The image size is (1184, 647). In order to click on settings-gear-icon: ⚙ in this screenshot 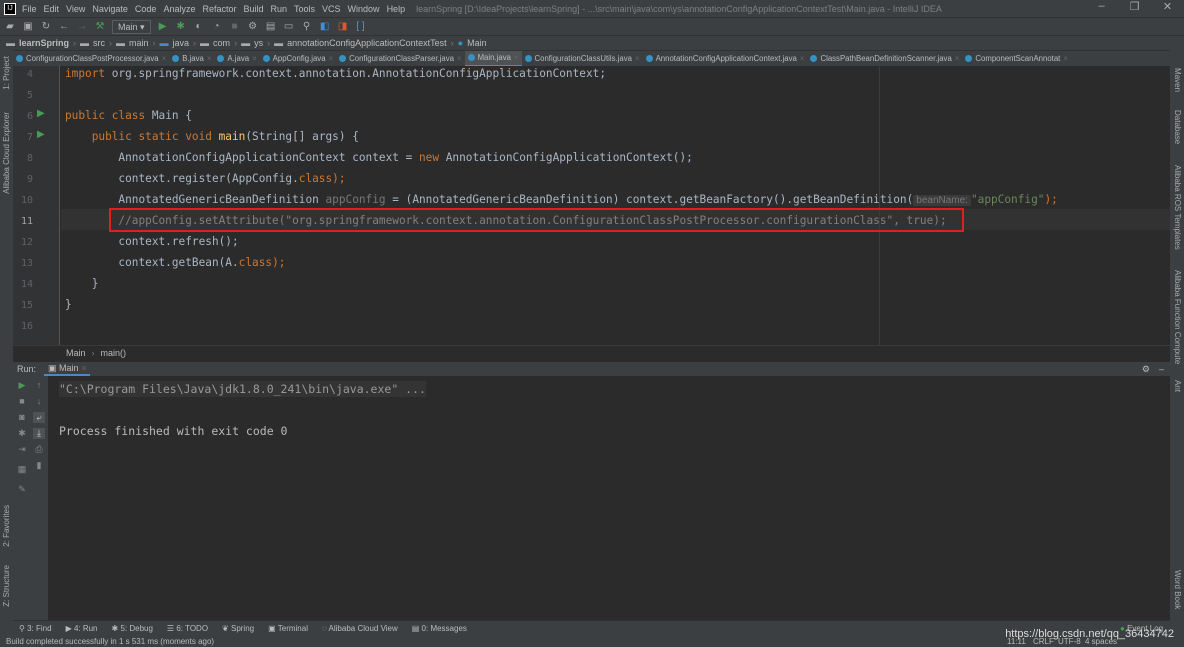, I will do `click(1146, 369)`.